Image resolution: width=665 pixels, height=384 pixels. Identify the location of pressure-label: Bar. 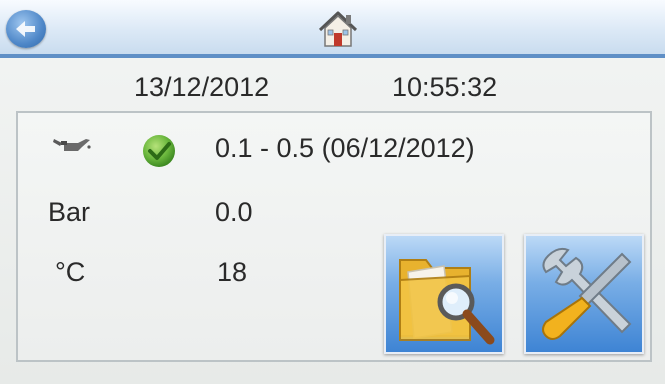
(69, 212).